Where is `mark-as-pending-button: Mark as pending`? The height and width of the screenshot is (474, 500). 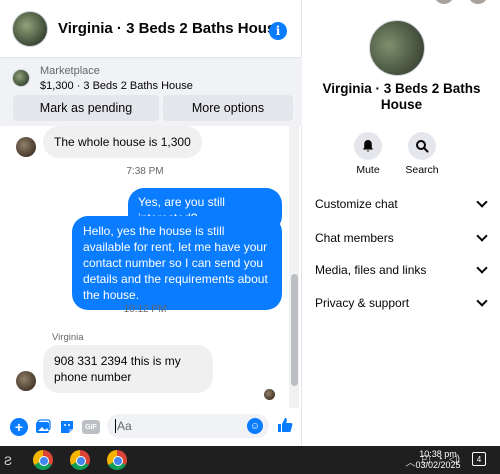
mark-as-pending-button: Mark as pending is located at coordinates (86, 108).